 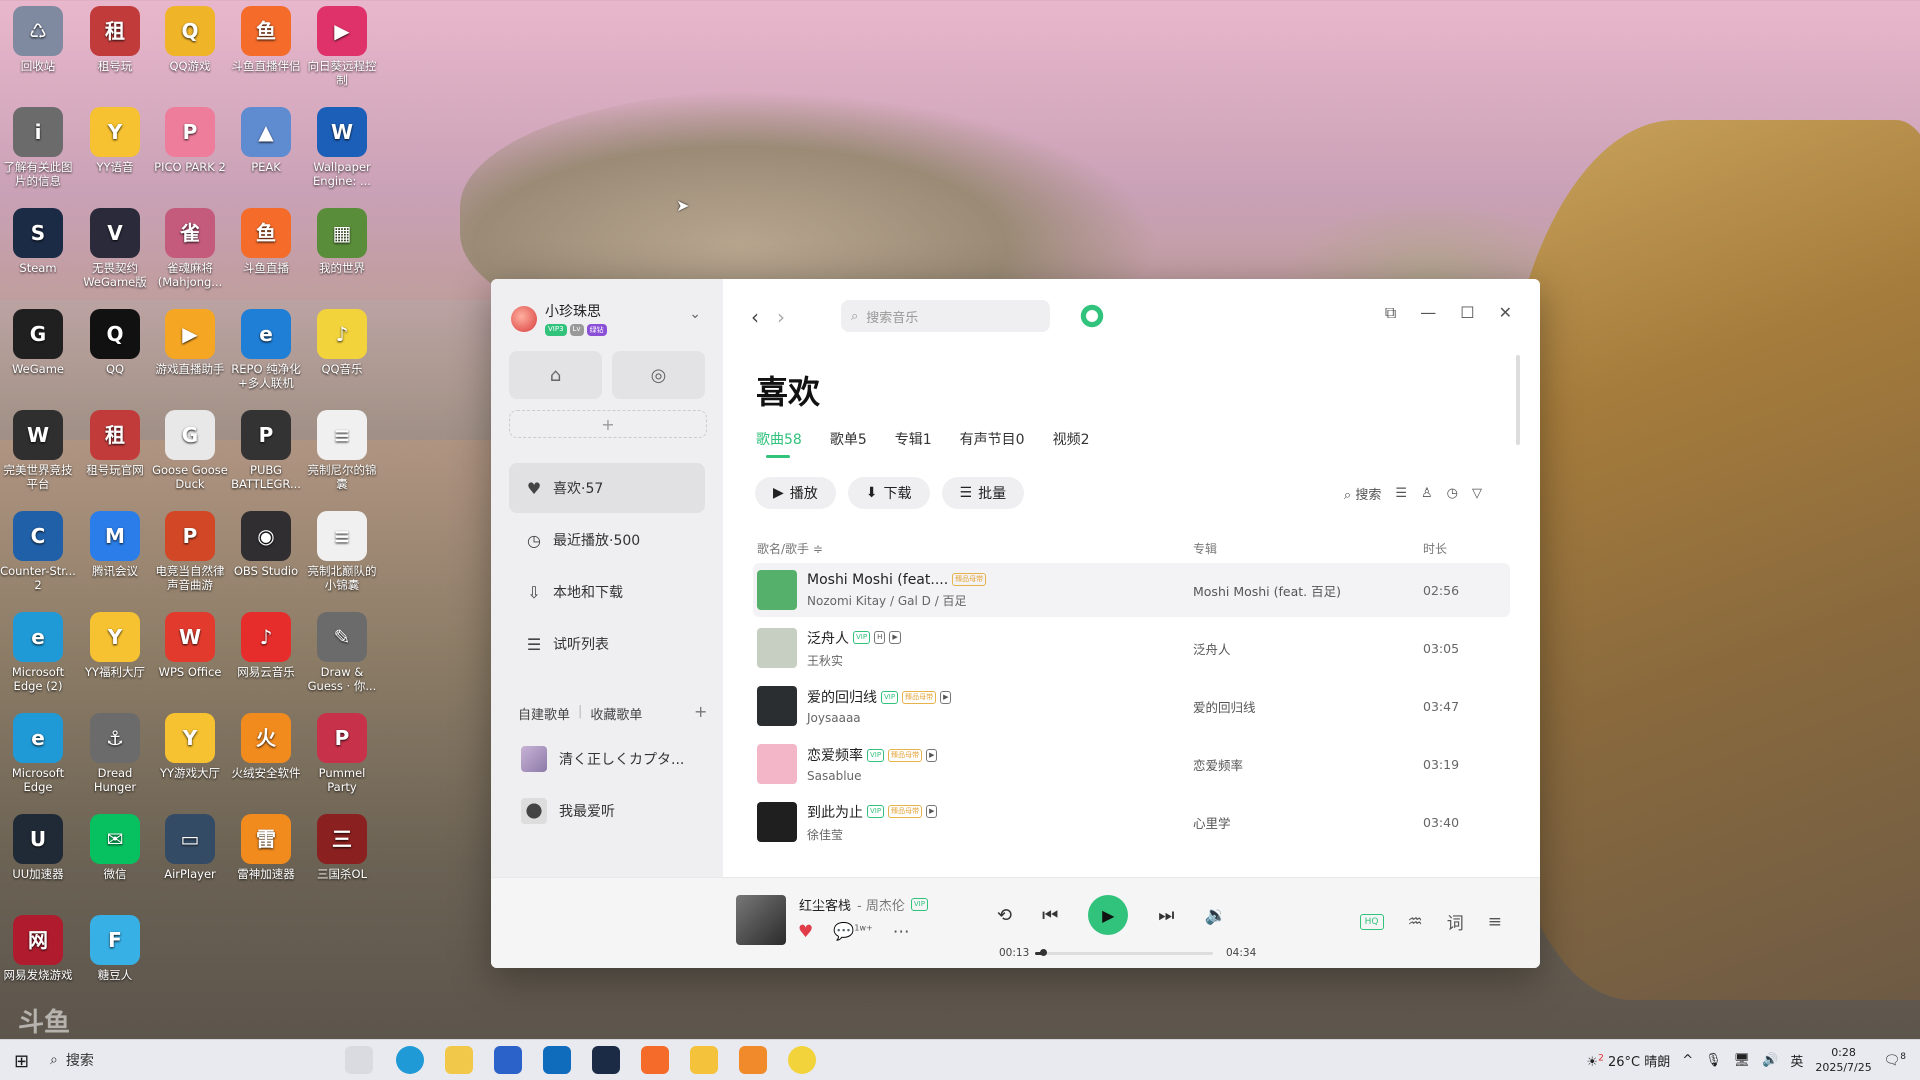 I want to click on desktop-icon: ♪ QQ音乐, so click(x=342, y=342).